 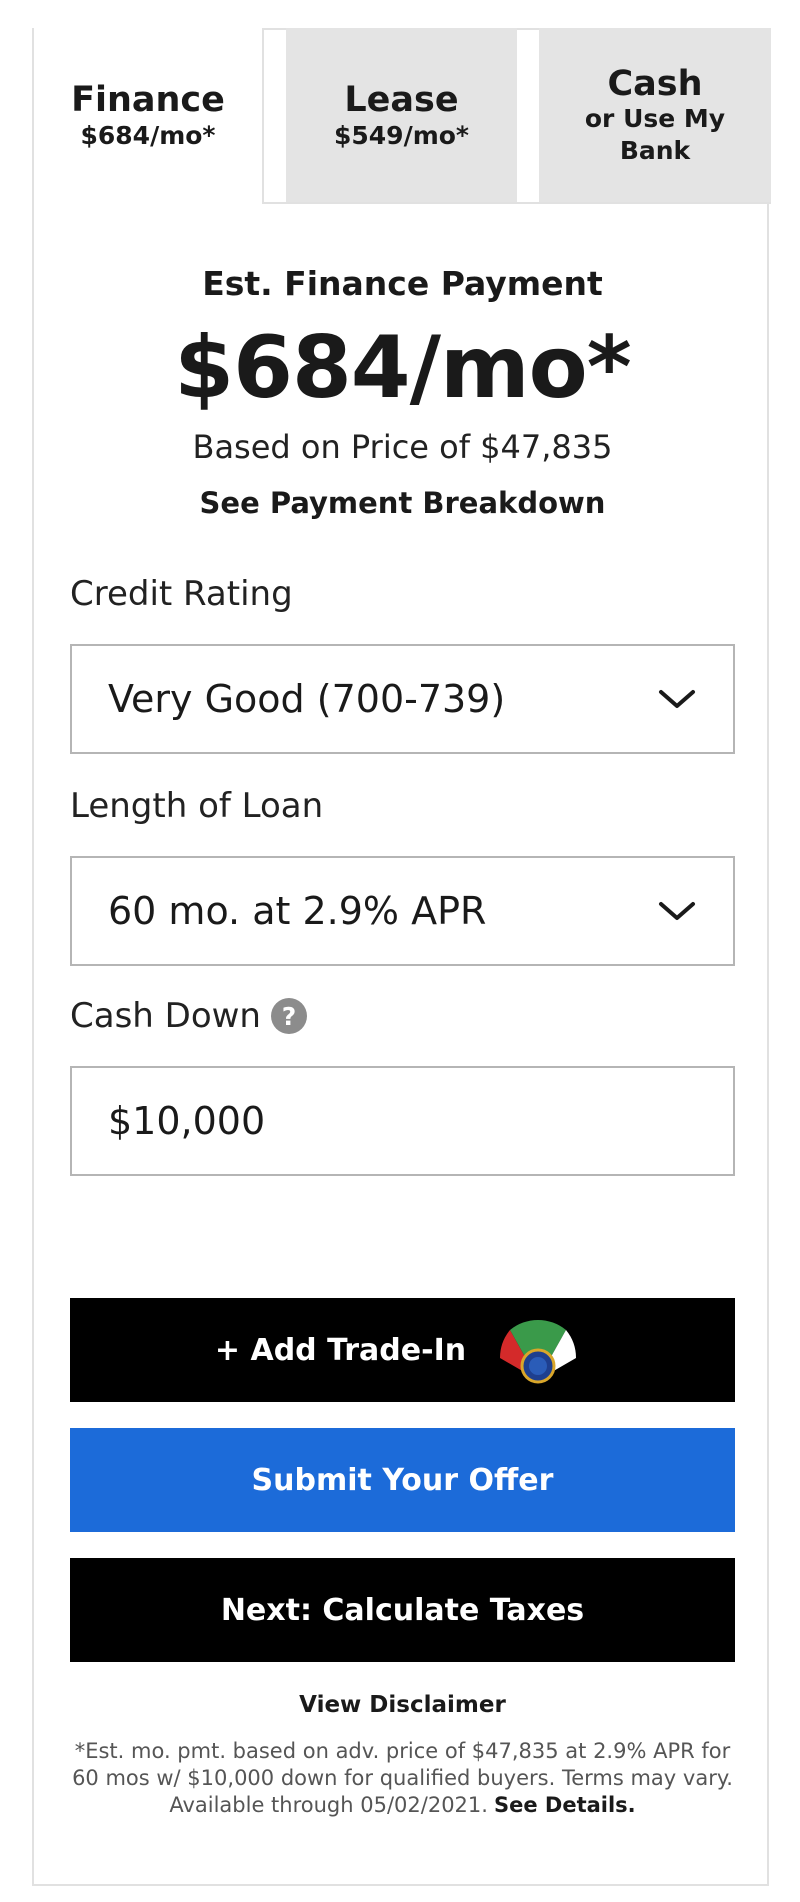 I want to click on est-payment-amount: $684/mo*, so click(x=402, y=368).